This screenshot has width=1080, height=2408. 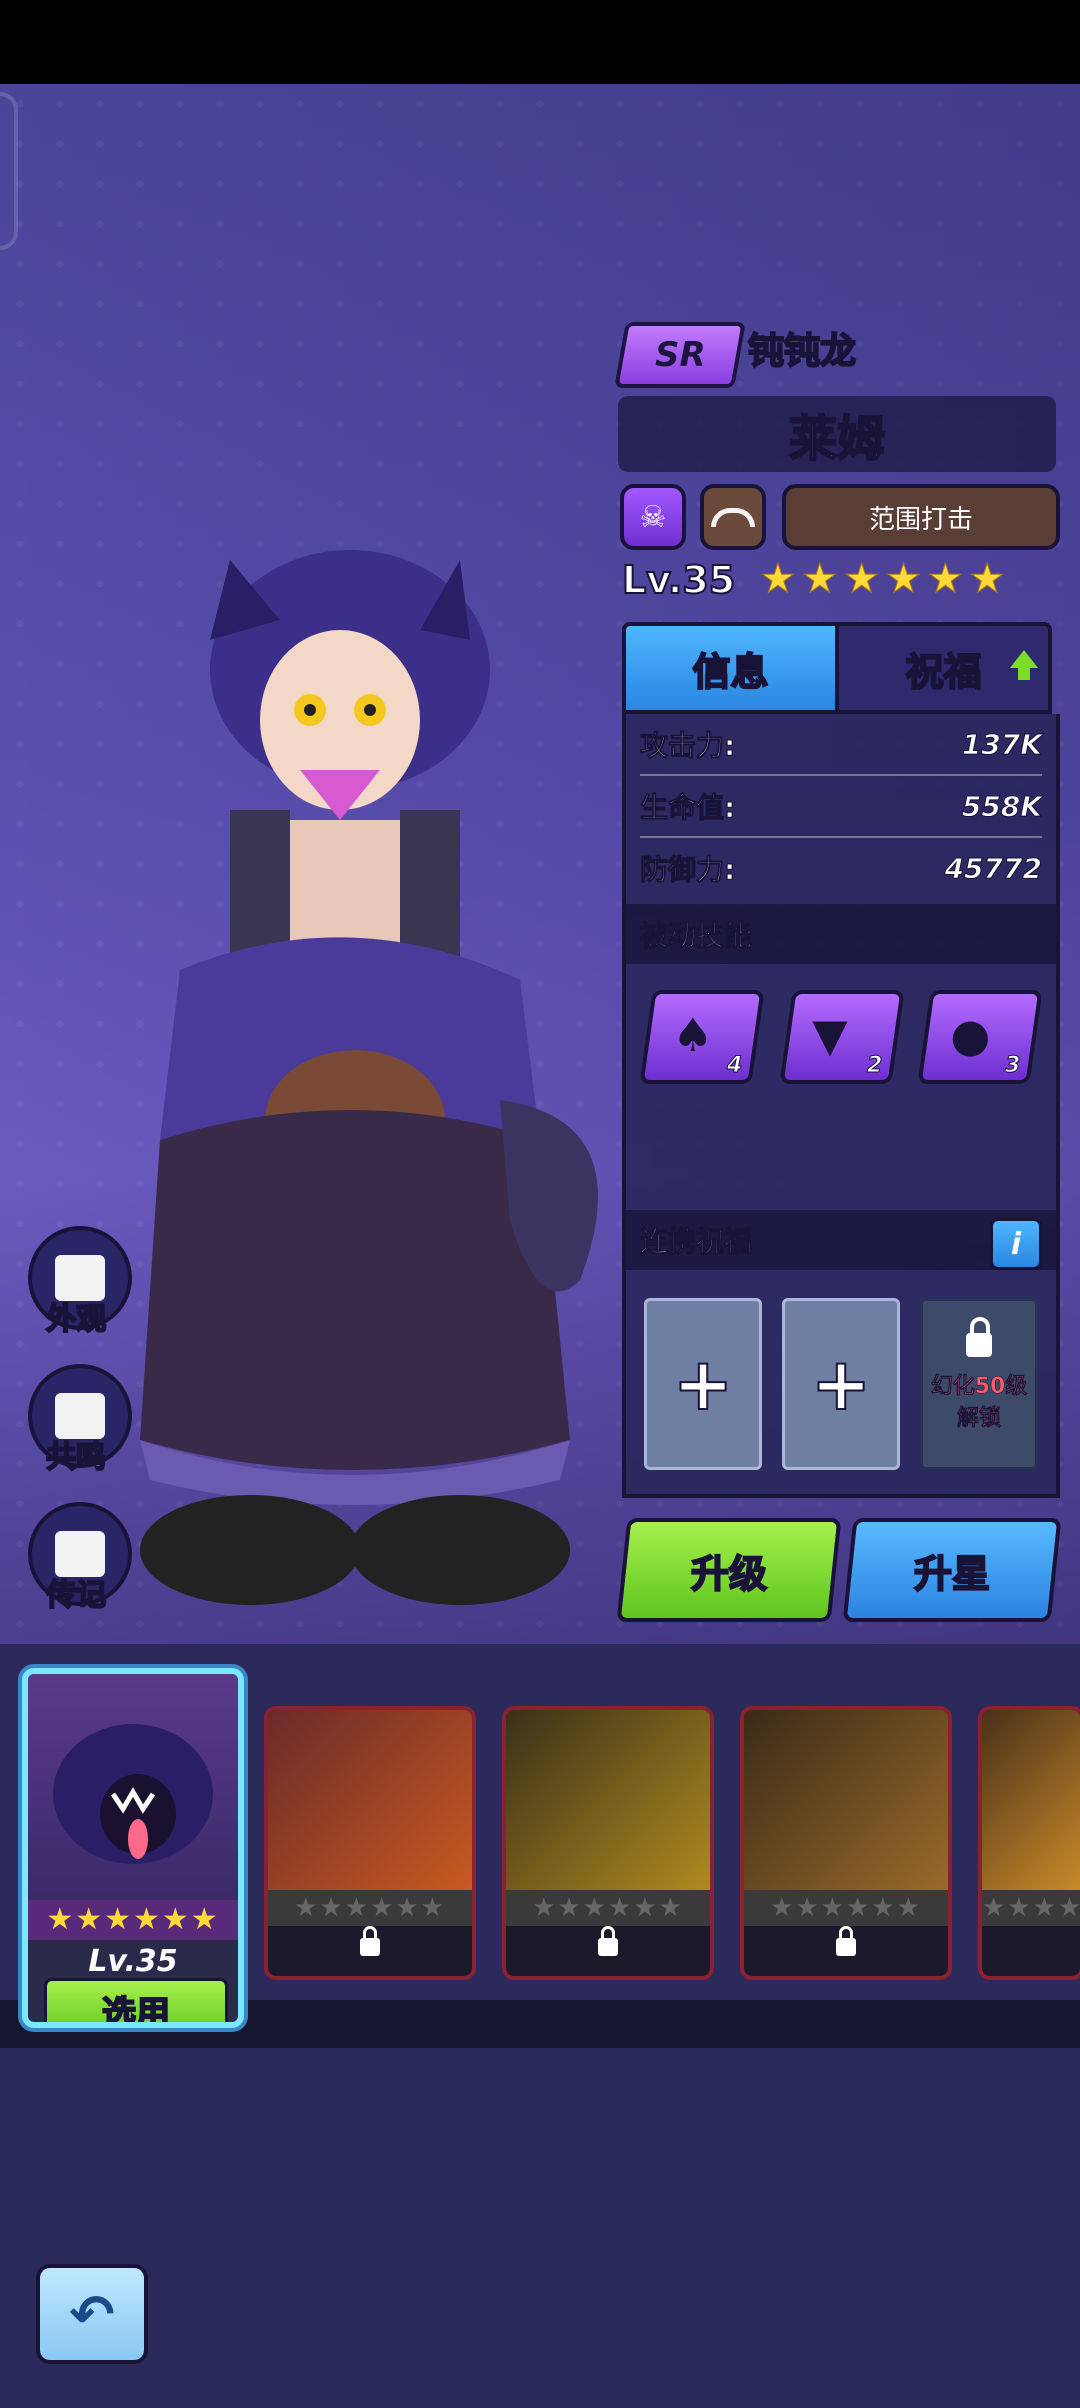 I want to click on info-tabs: 信息 祝福, so click(x=837, y=668).